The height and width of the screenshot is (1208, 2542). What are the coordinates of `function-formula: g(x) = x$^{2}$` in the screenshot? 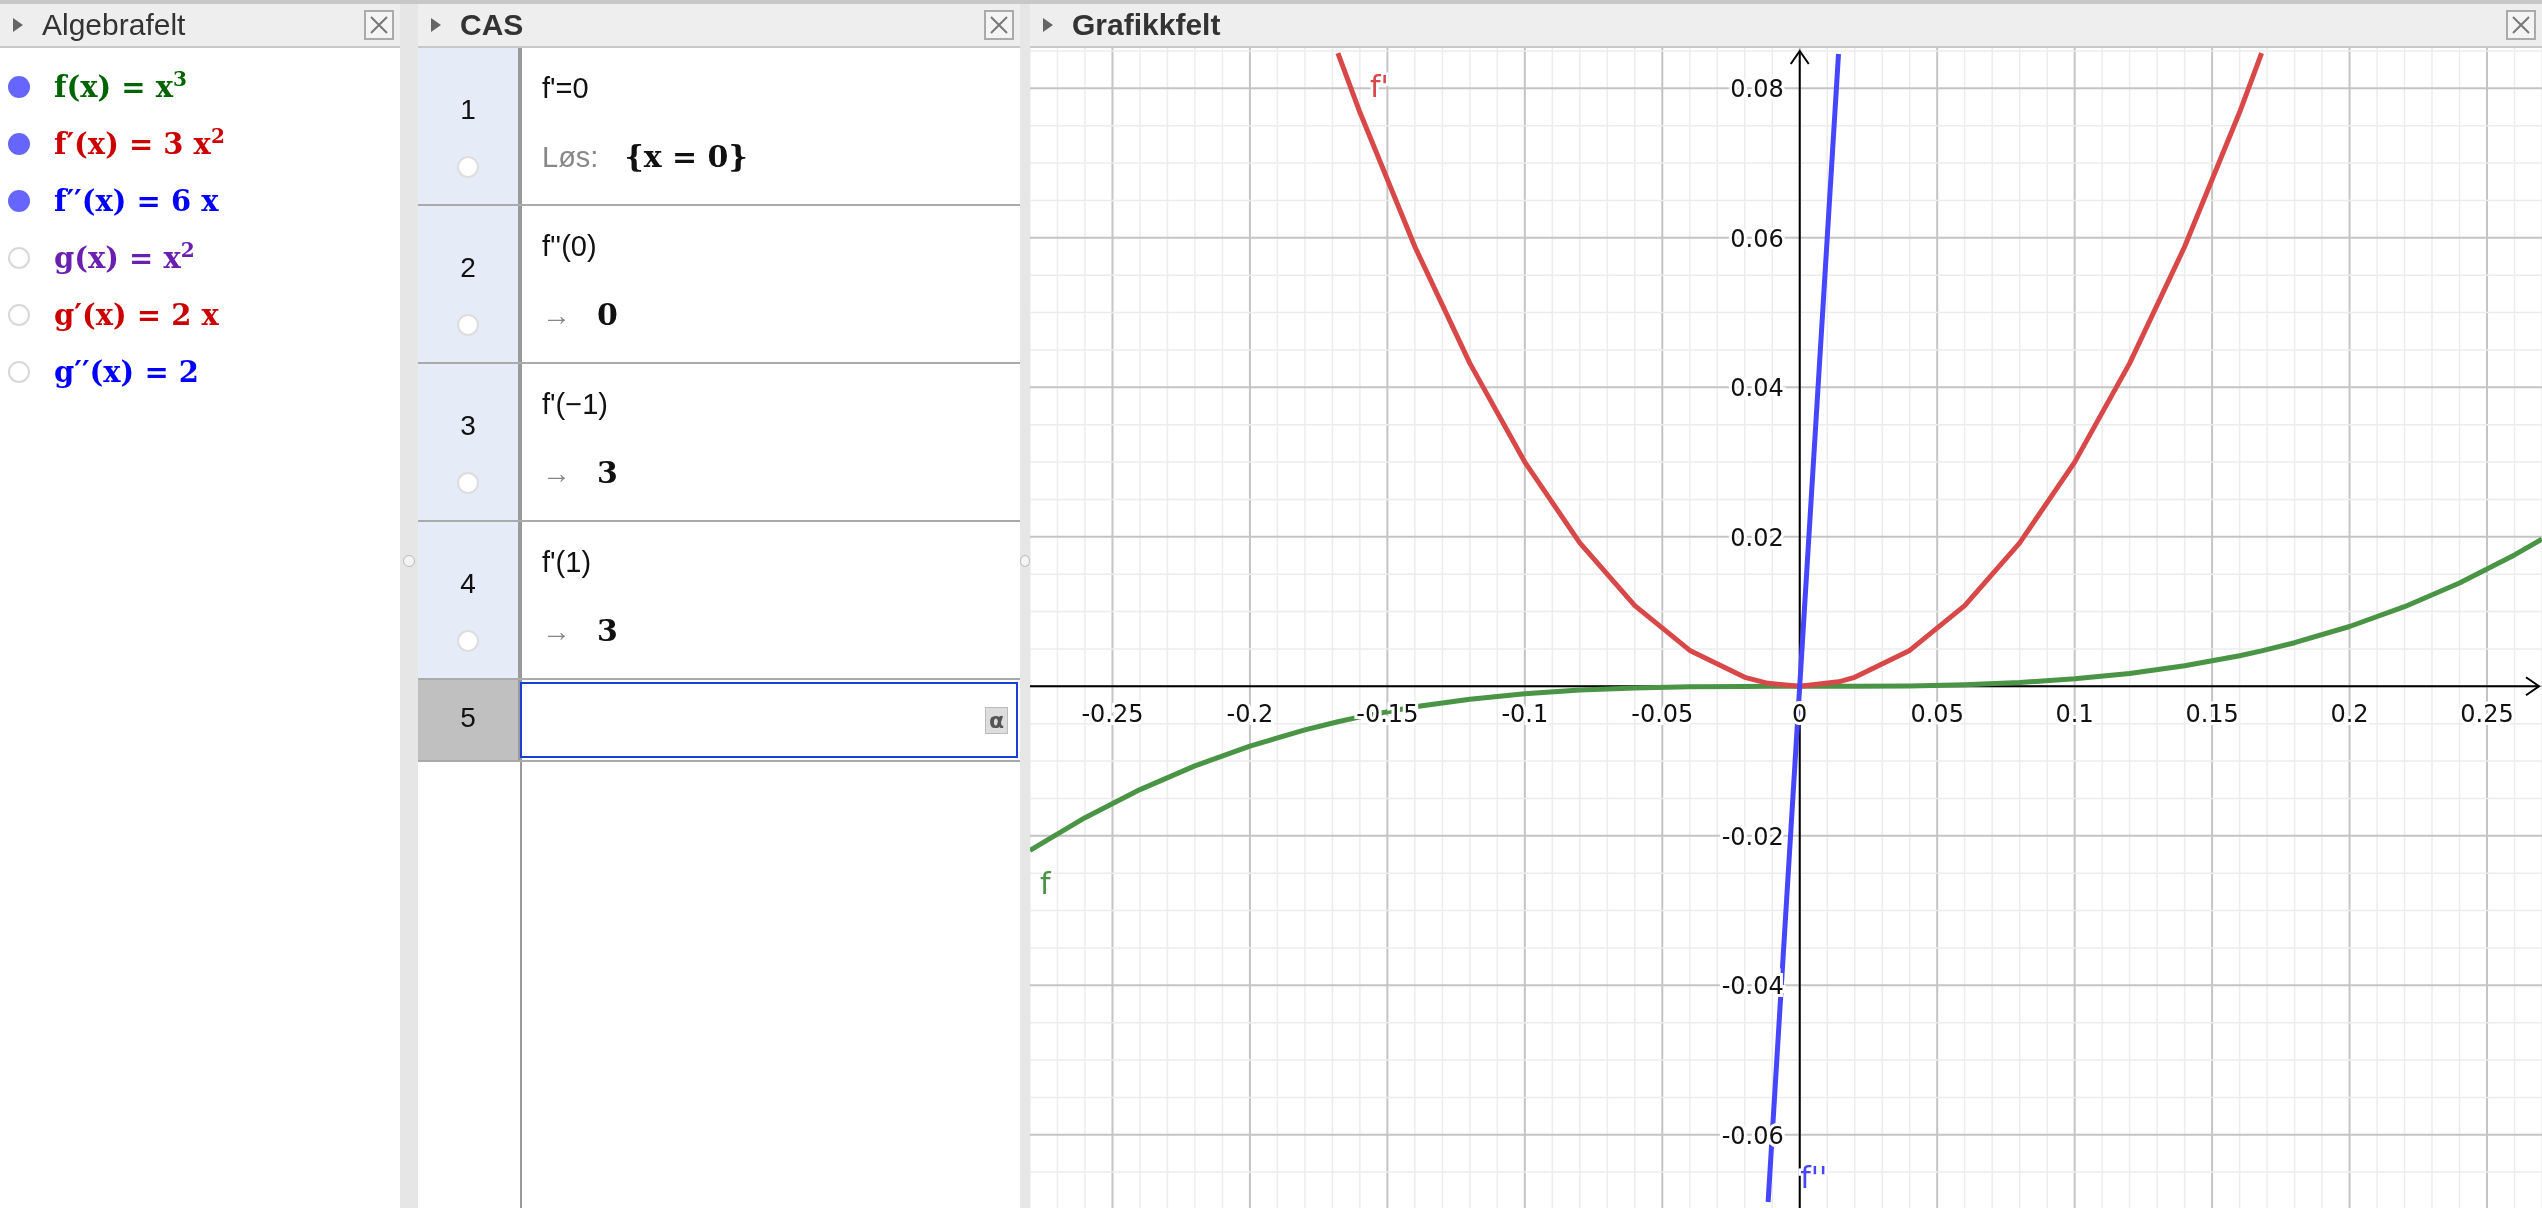 It's located at (124, 257).